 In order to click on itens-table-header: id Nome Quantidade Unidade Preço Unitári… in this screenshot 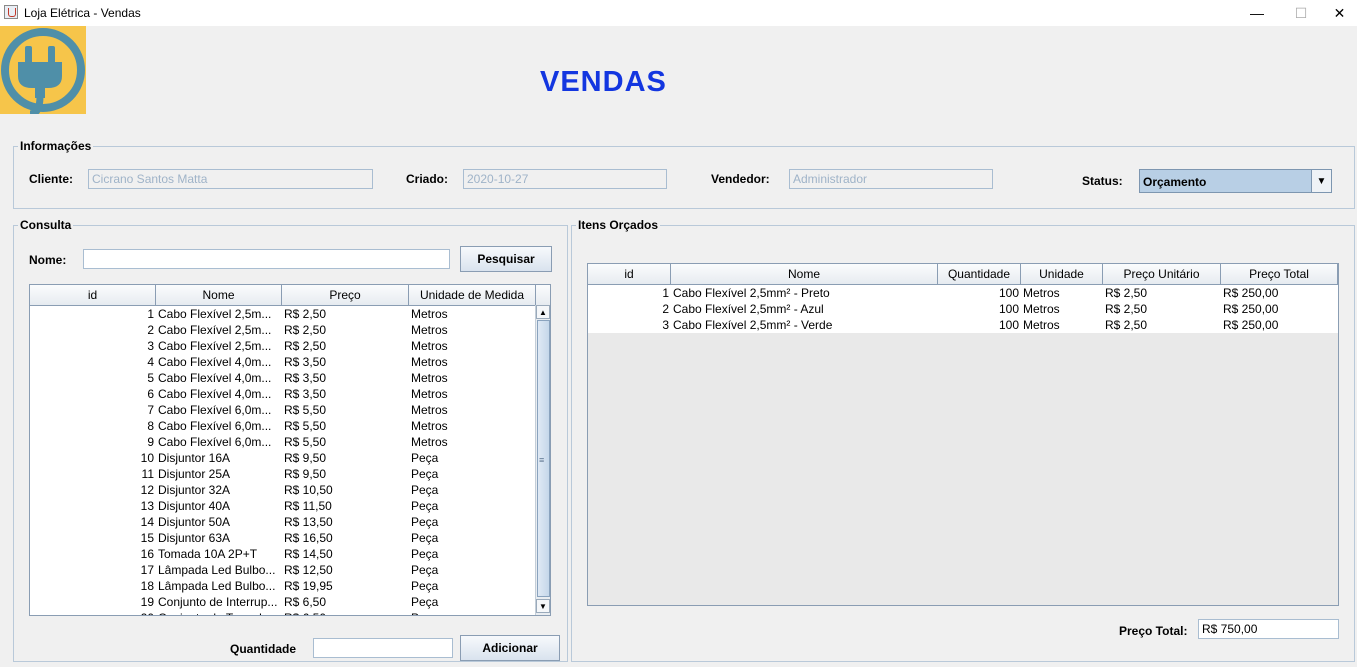, I will do `click(963, 274)`.